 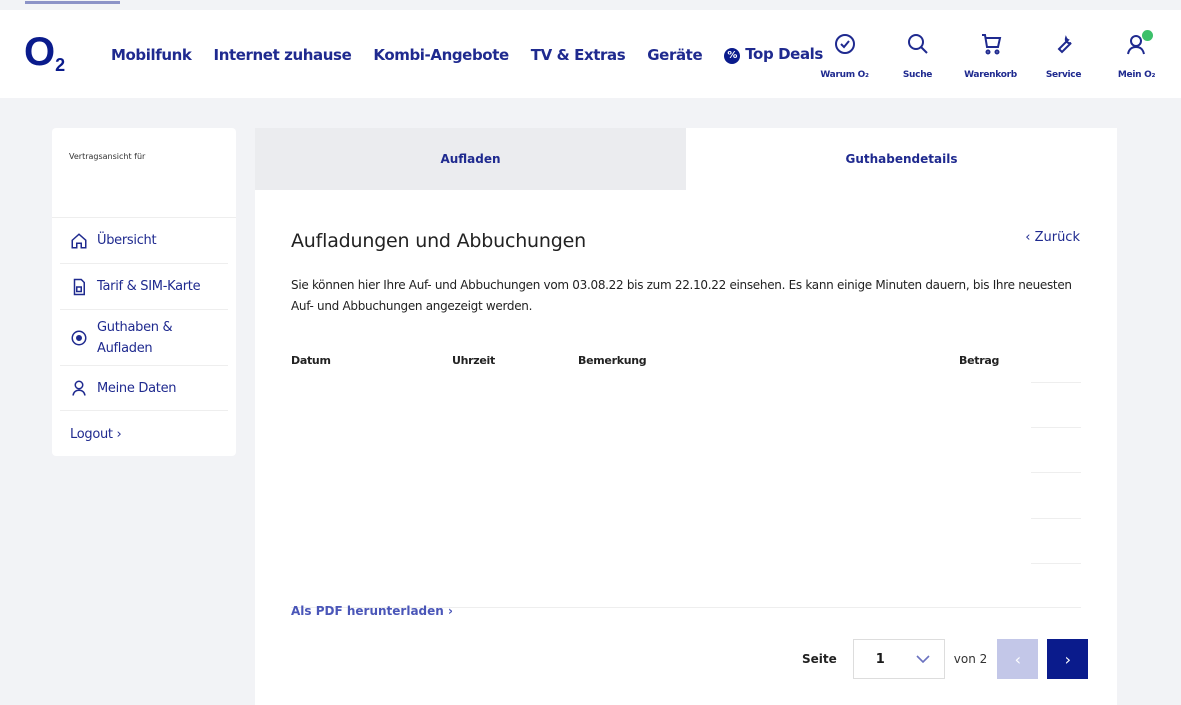 What do you see at coordinates (79, 286) in the screenshot?
I see `sim-icon` at bounding box center [79, 286].